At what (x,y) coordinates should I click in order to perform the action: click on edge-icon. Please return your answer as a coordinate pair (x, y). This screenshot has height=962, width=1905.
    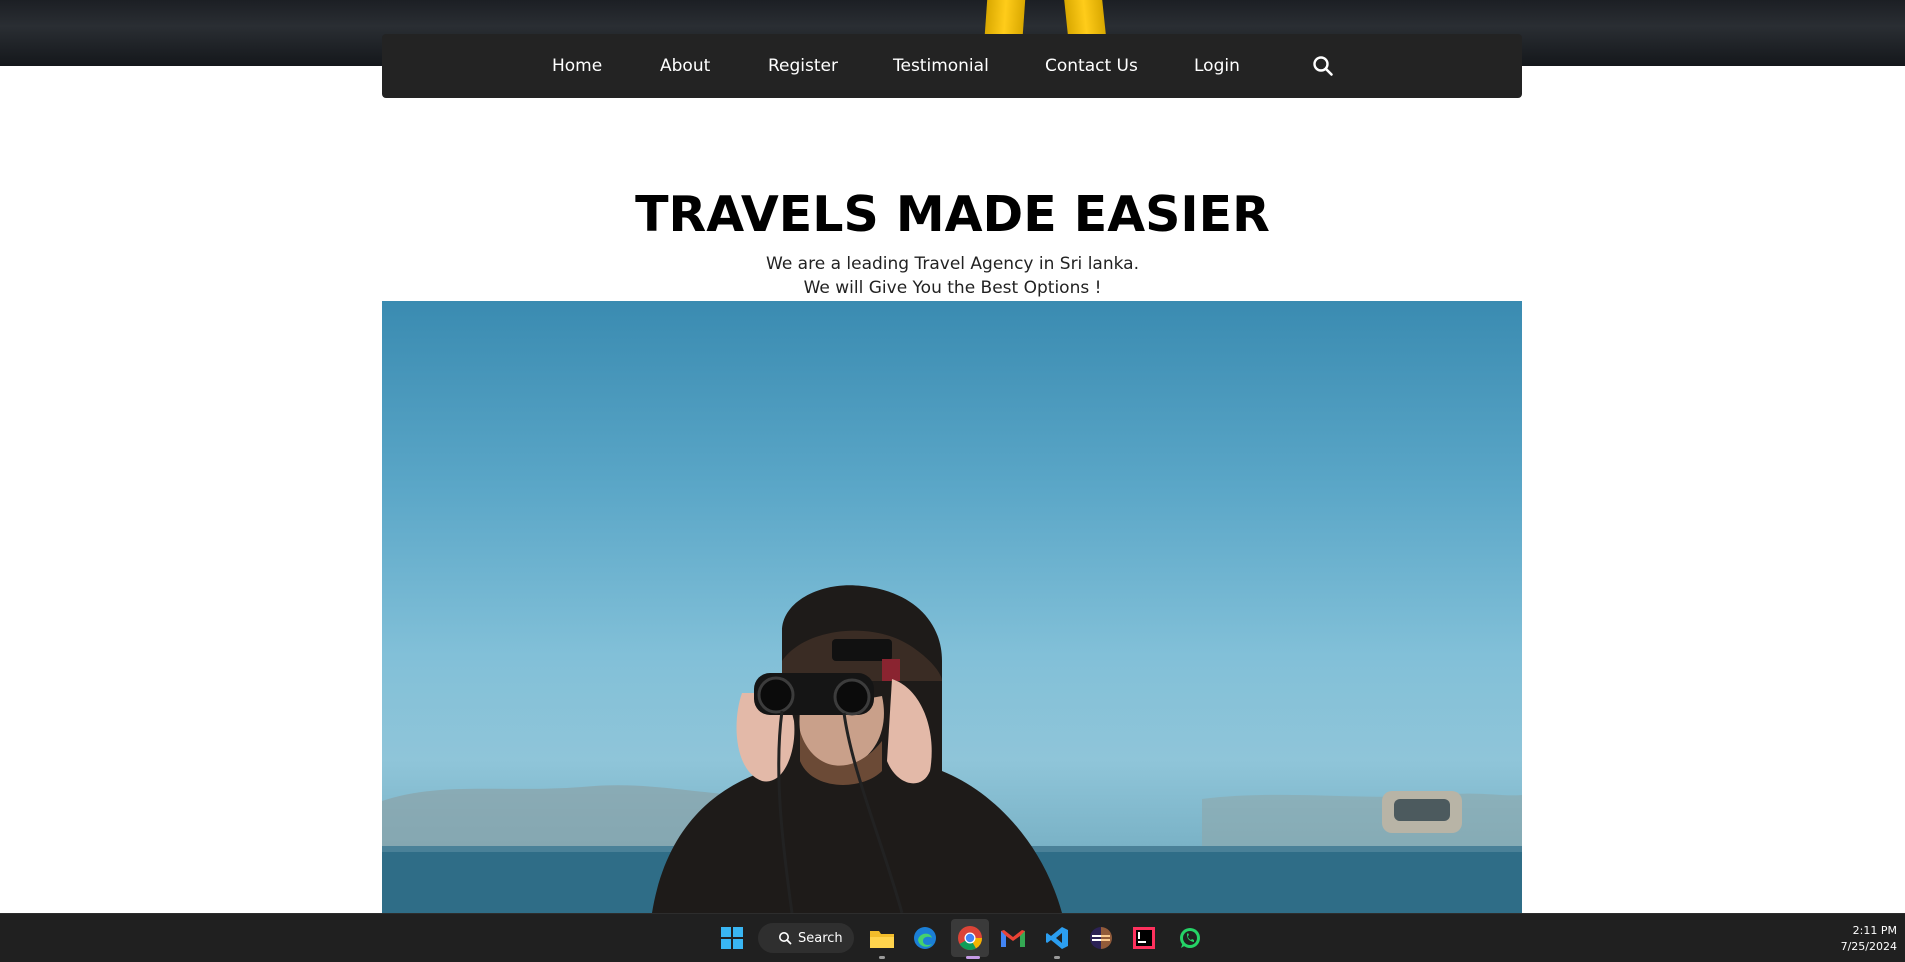
    Looking at the image, I should click on (925, 938).